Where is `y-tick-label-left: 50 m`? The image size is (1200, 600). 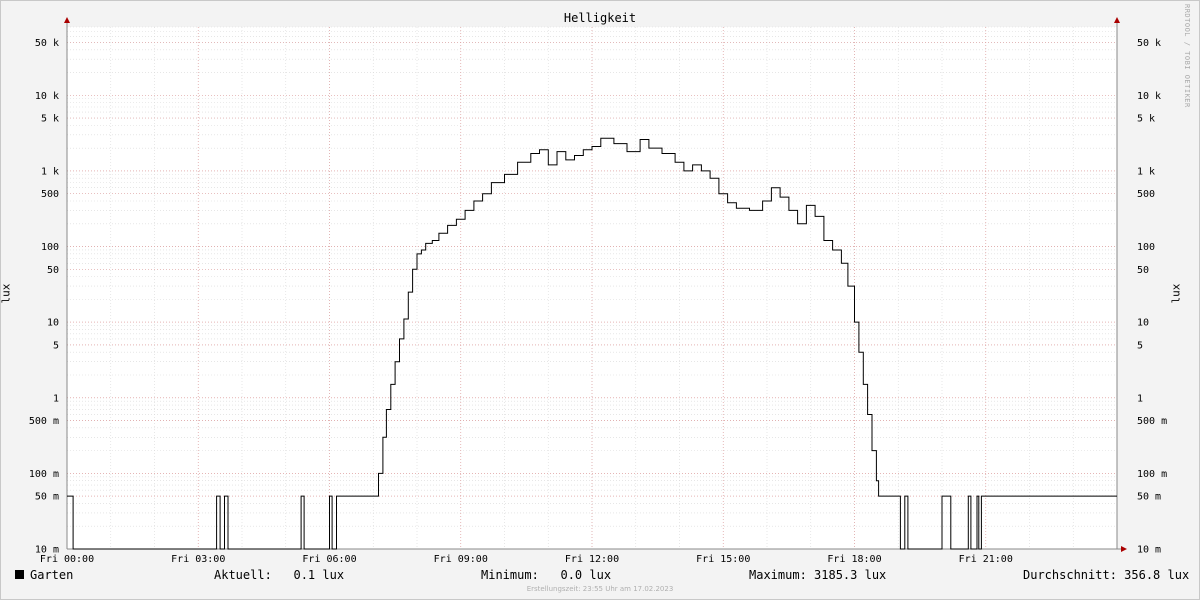 y-tick-label-left: 50 m is located at coordinates (47, 497).